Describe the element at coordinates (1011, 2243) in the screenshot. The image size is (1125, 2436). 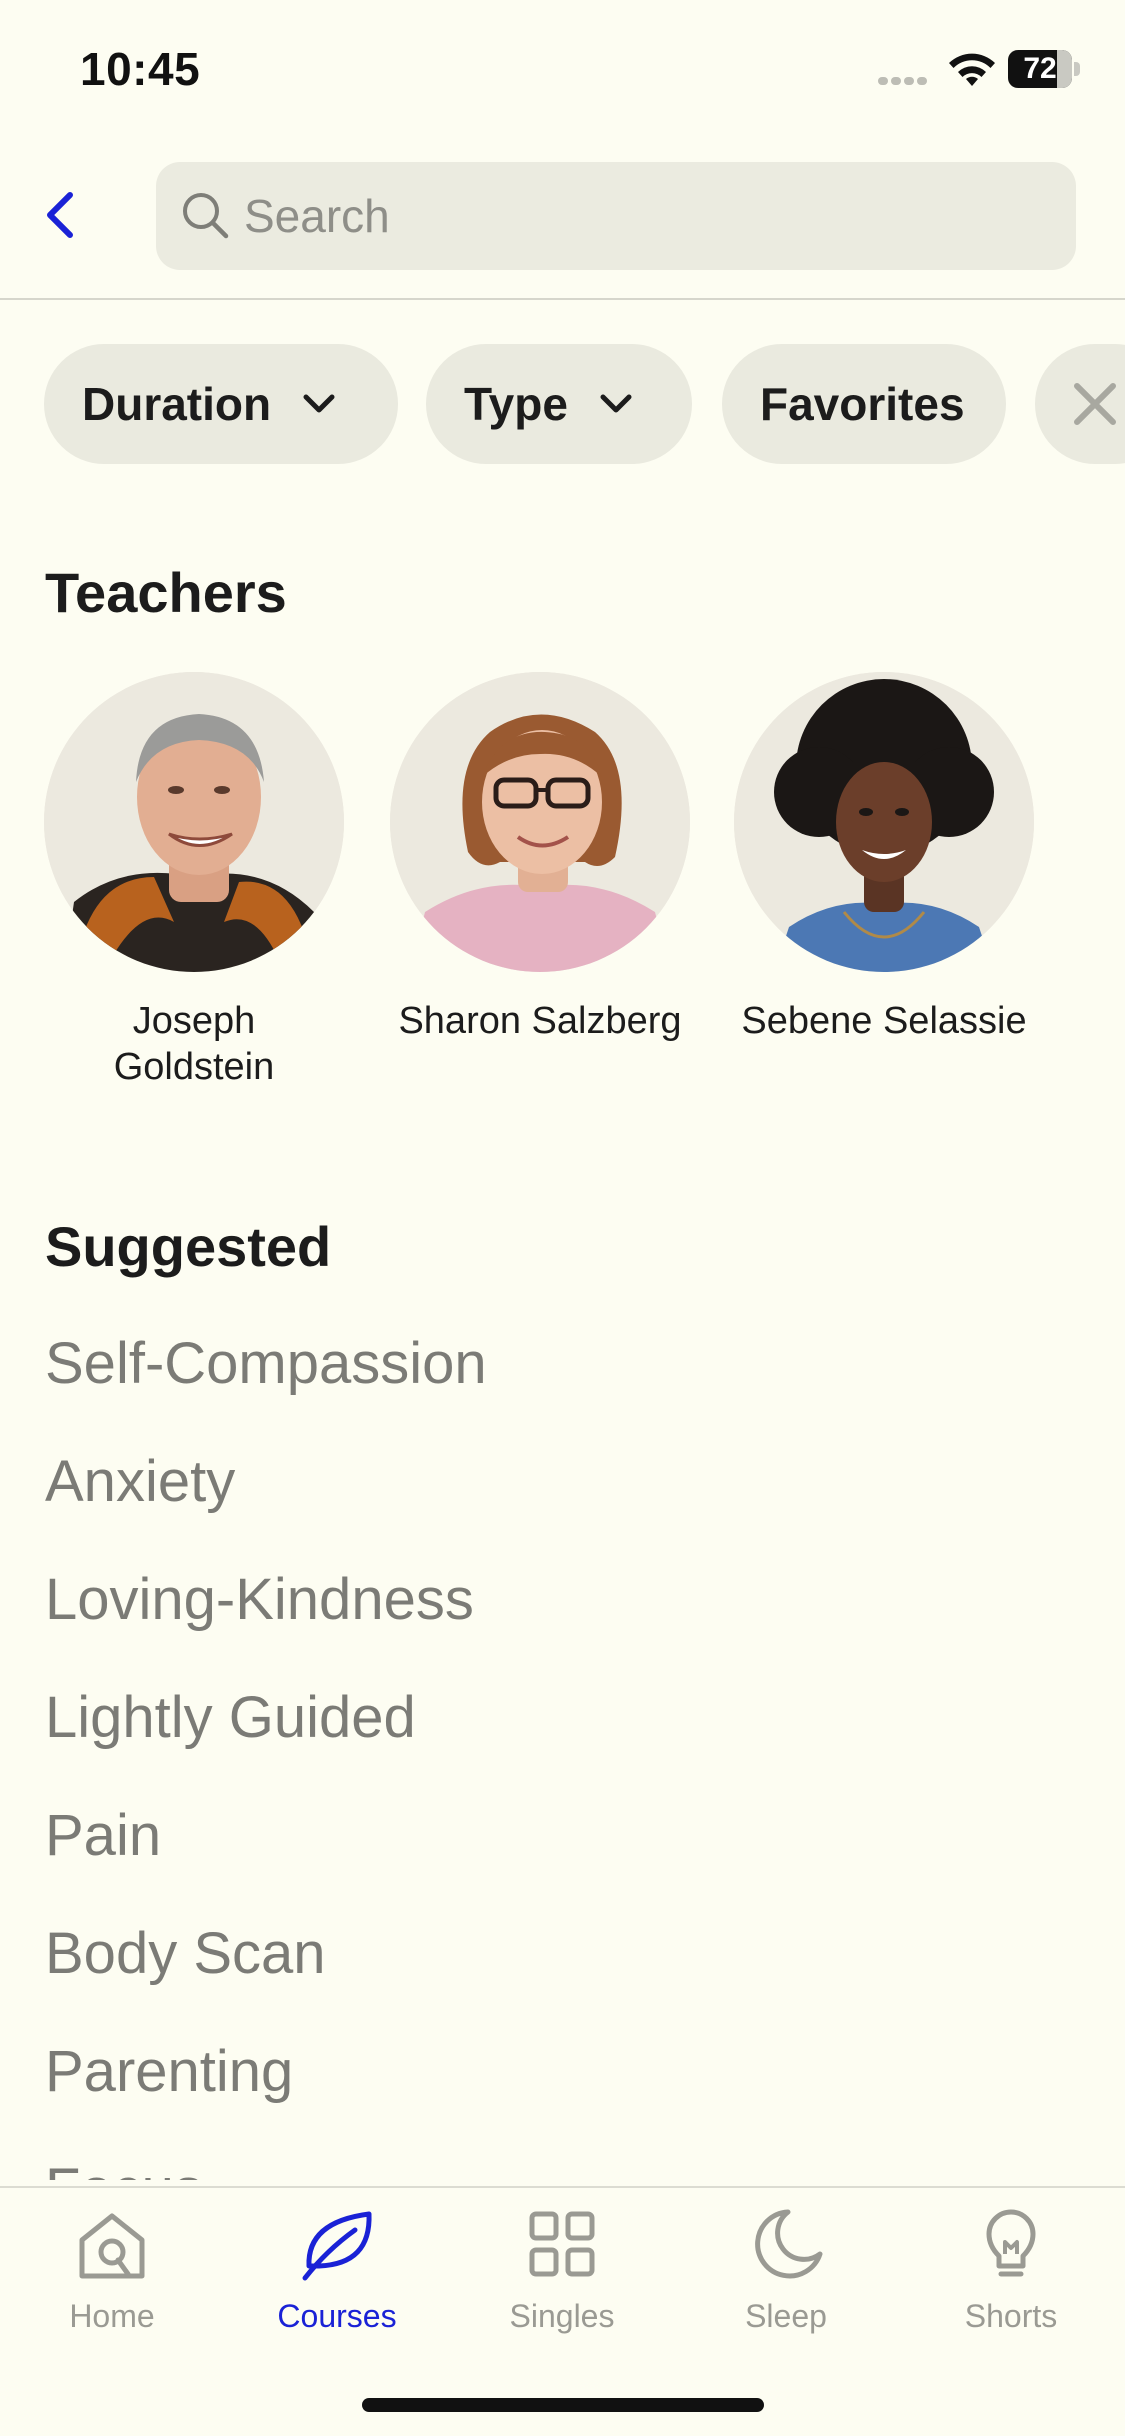
I see `lightbulb-icon` at that location.